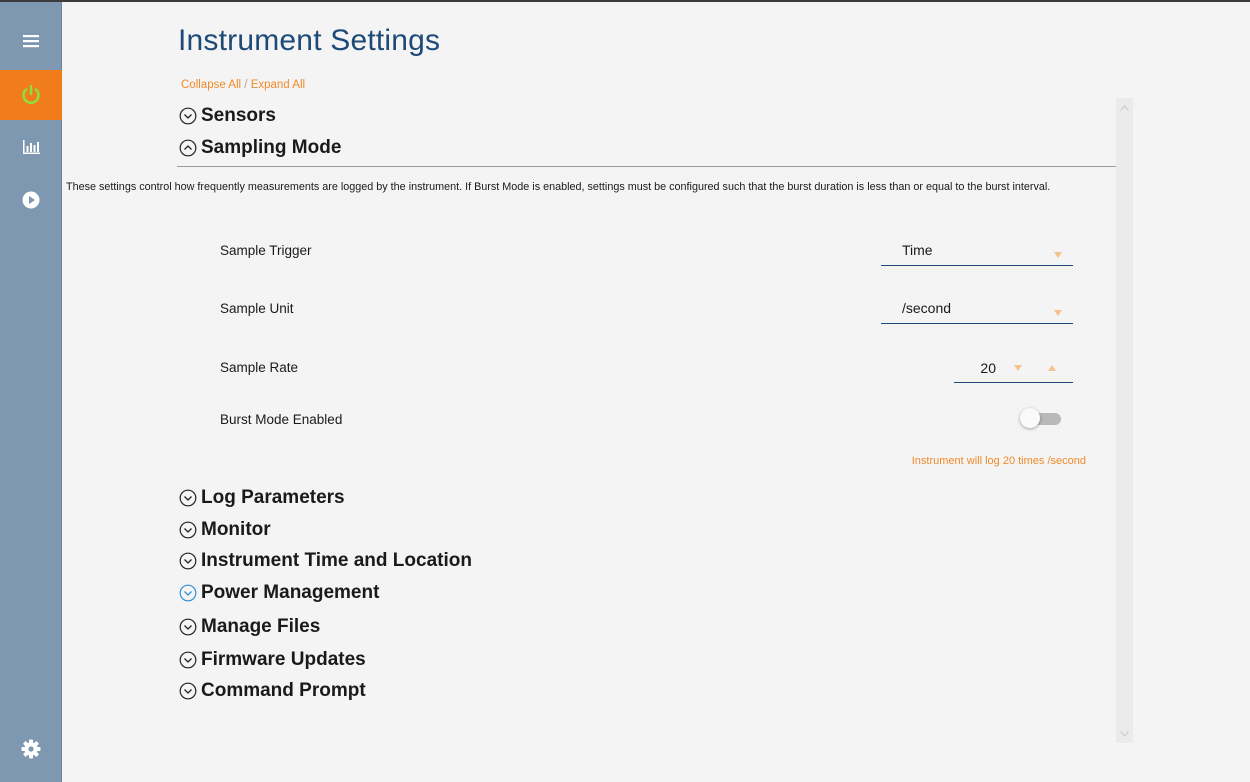  What do you see at coordinates (1124, 420) in the screenshot?
I see `vertical-scrollbar` at bounding box center [1124, 420].